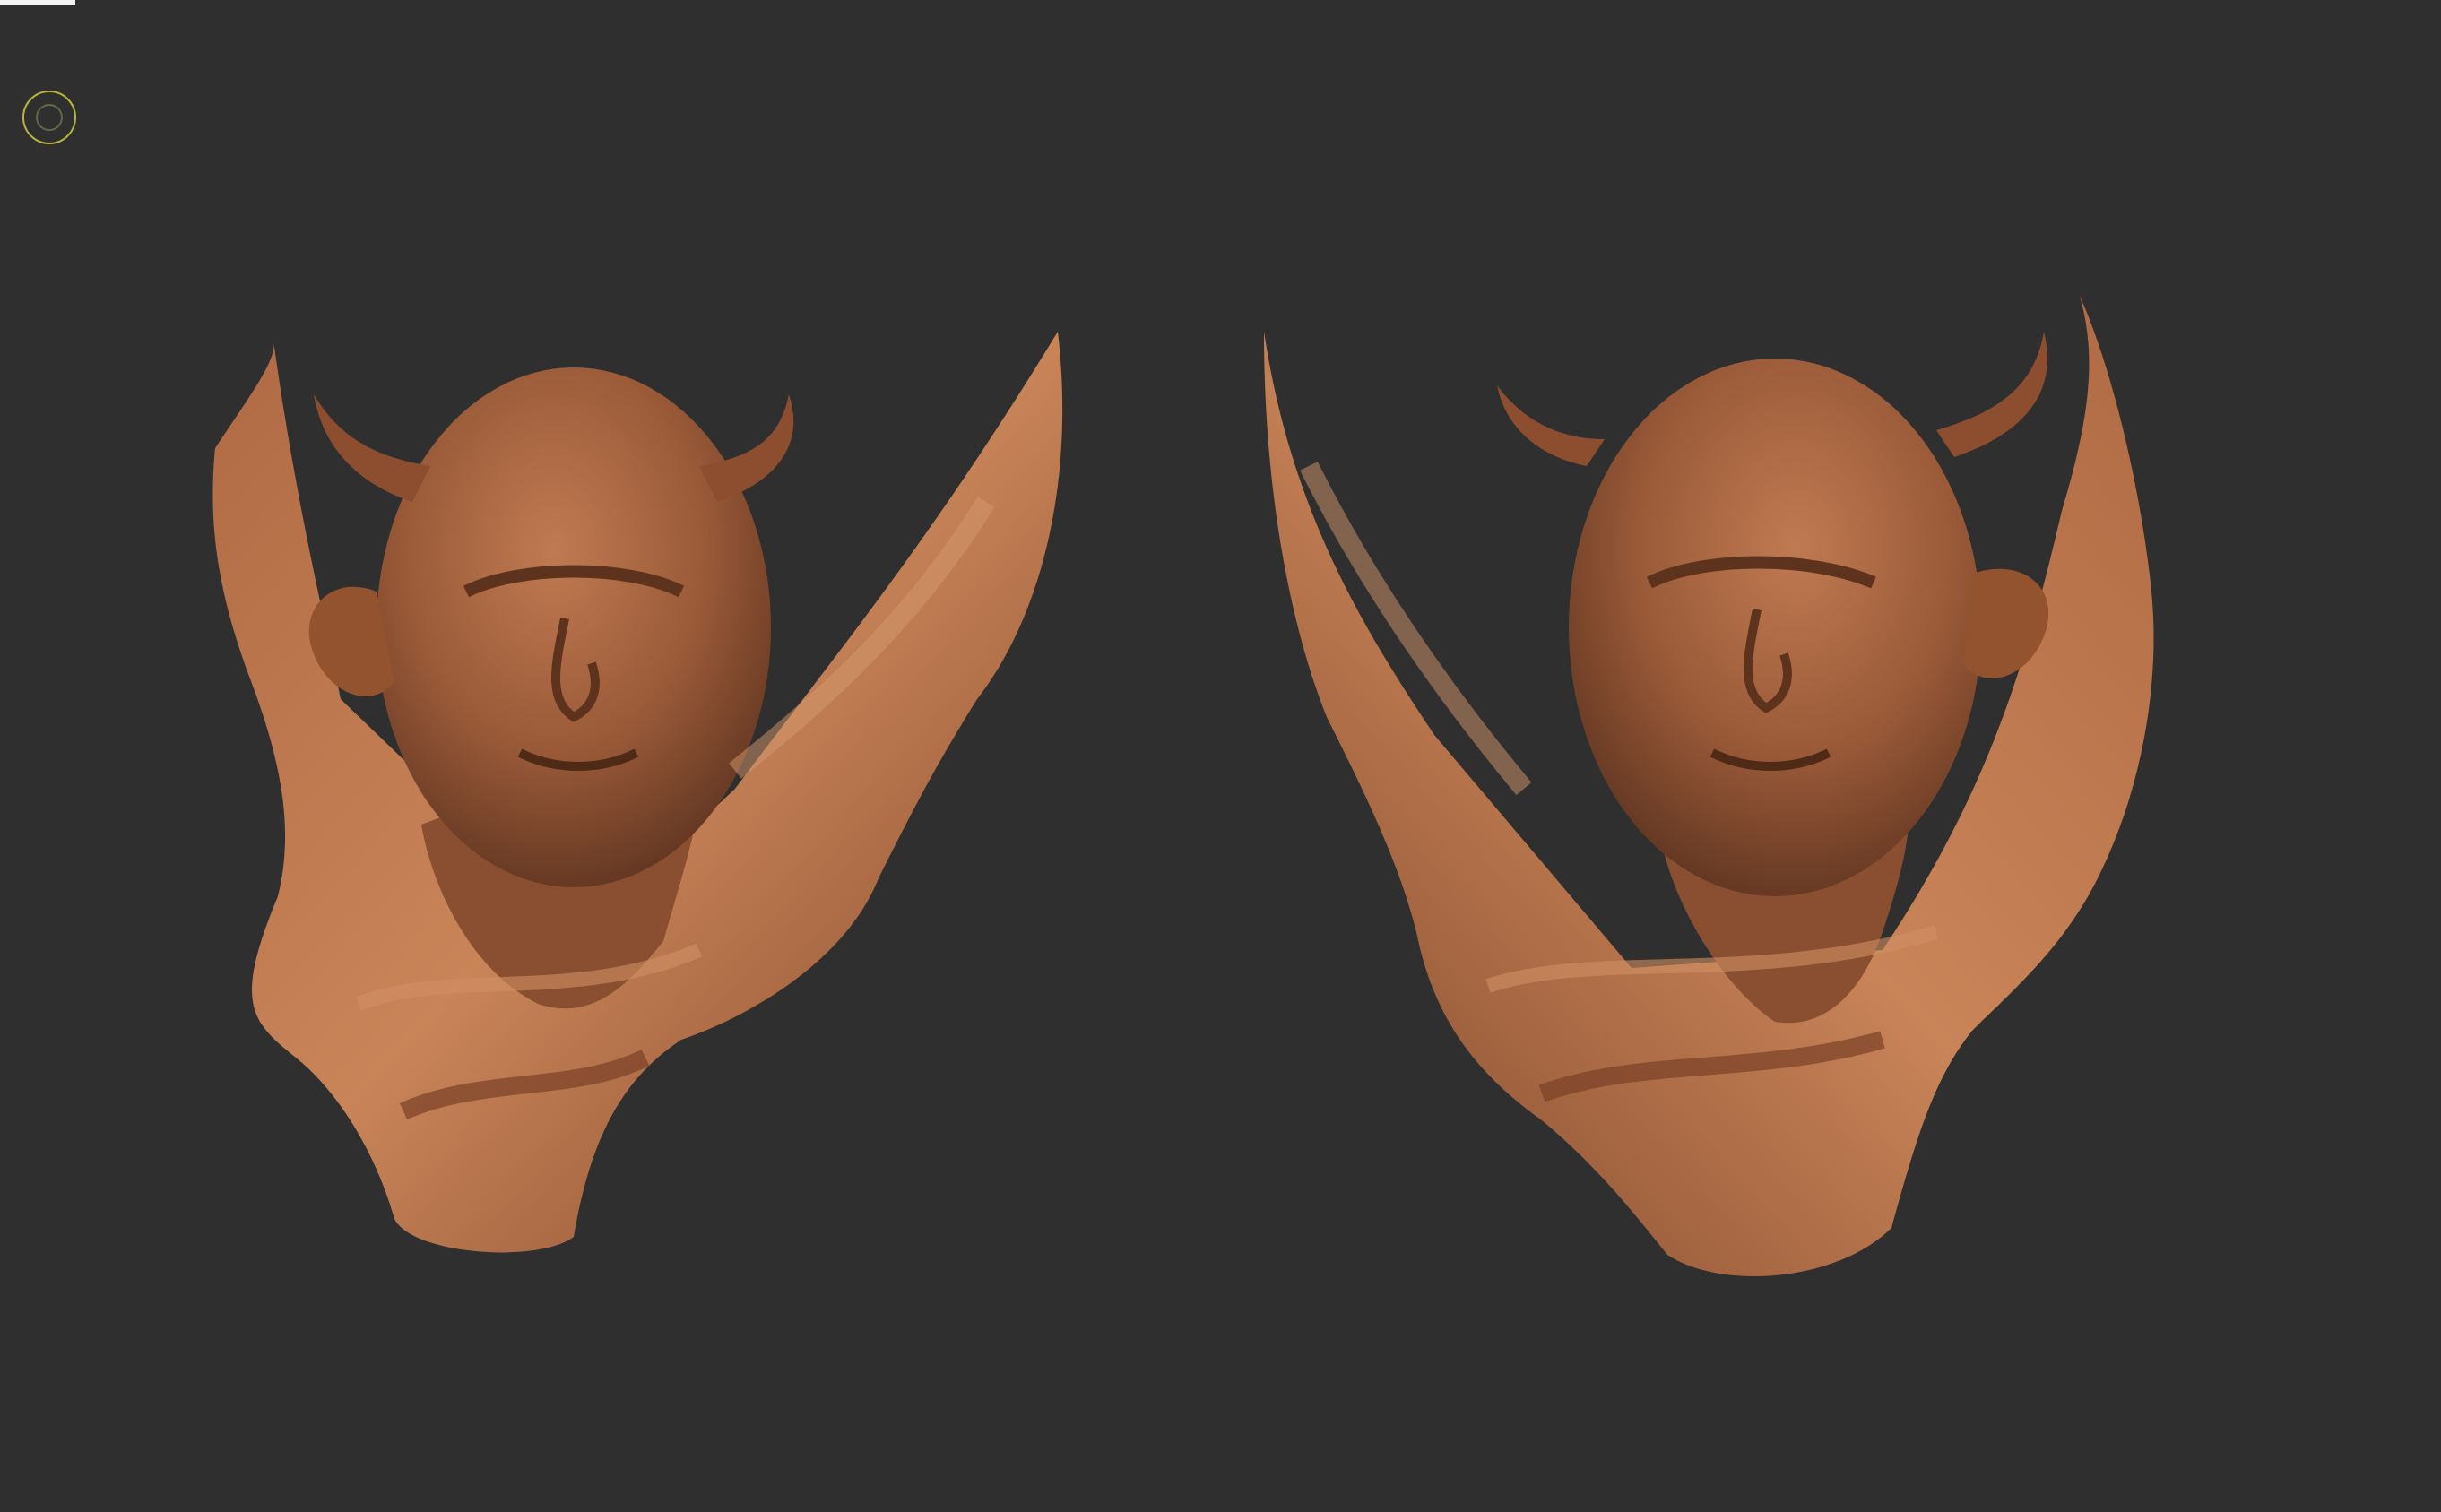 This screenshot has height=1512, width=2441. What do you see at coordinates (49, 117) in the screenshot?
I see `brush-cursor-icon` at bounding box center [49, 117].